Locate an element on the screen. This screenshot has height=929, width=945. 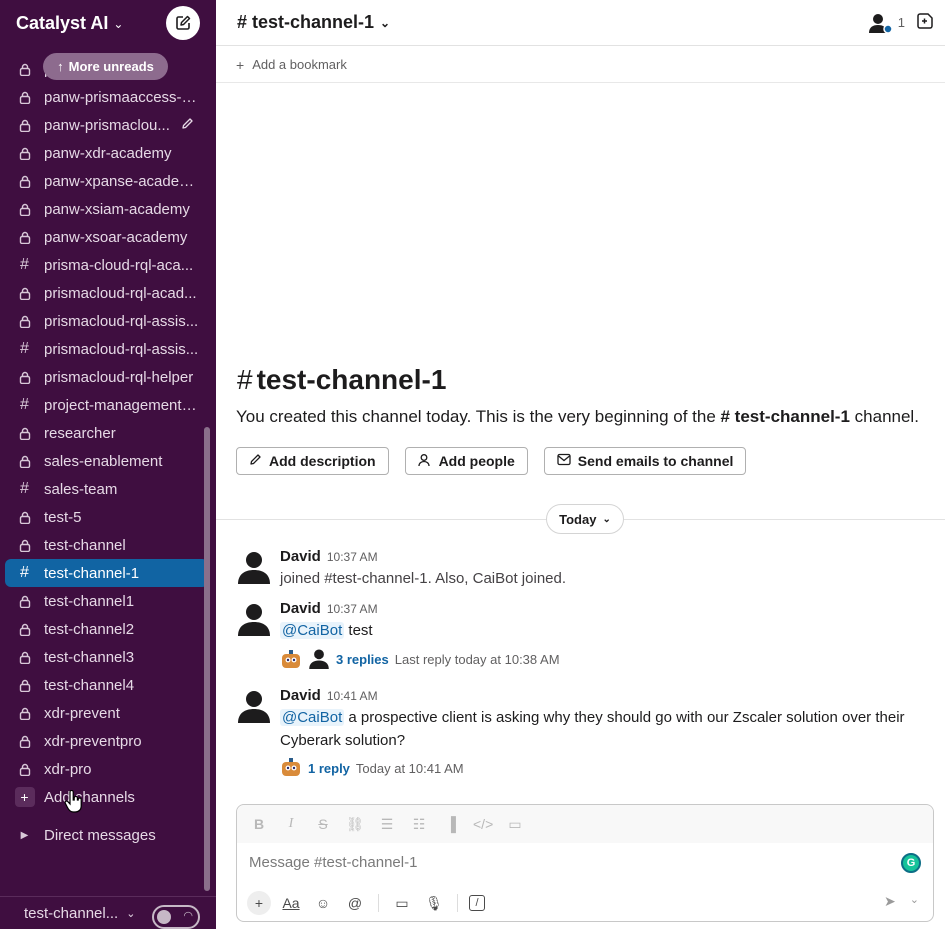
bold-icon: B is located at coordinates (259, 824).